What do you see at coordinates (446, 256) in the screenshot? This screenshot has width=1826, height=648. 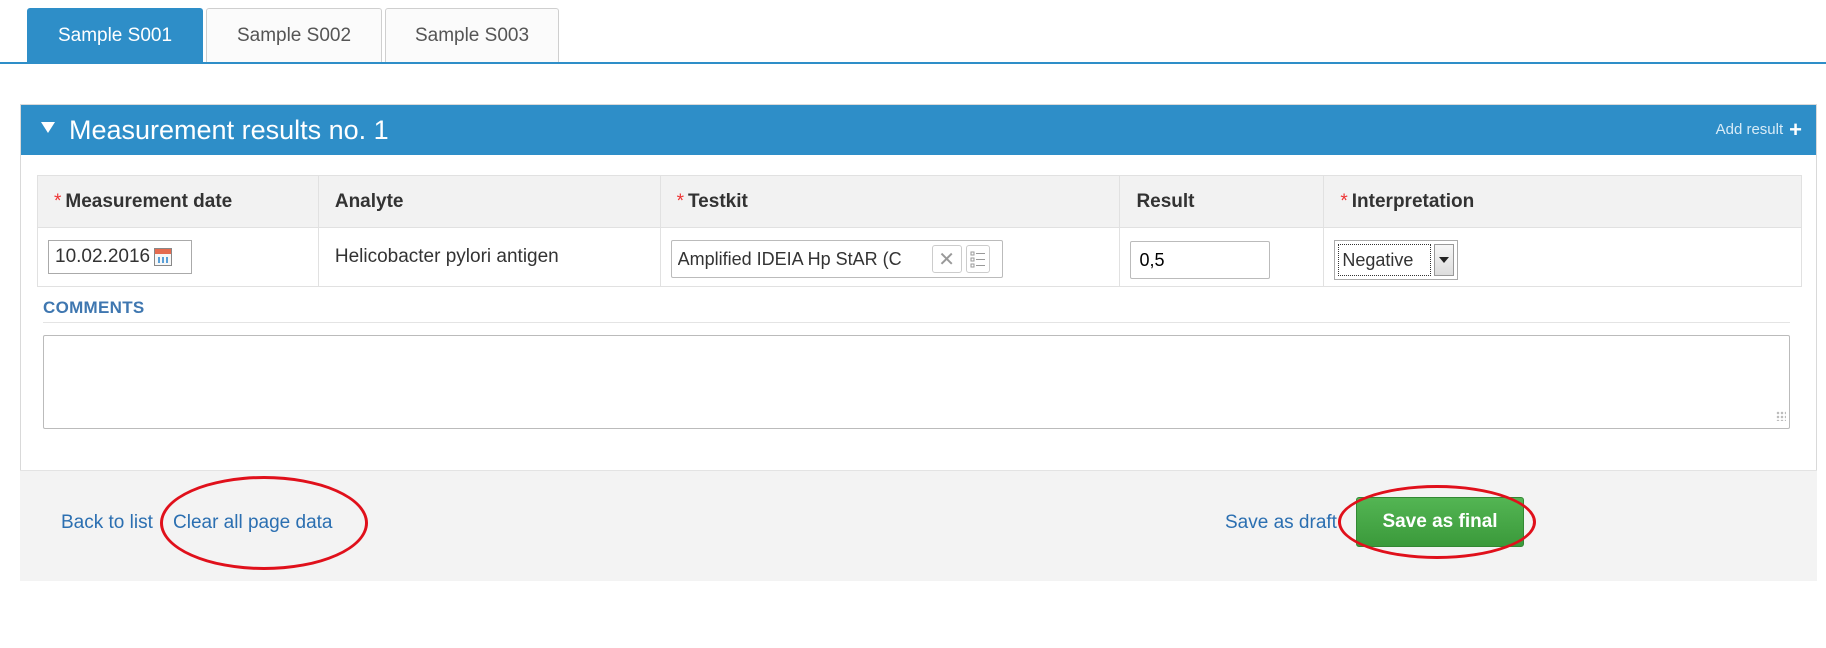 I see `analyte-value: Helicobacter pylori antigen` at bounding box center [446, 256].